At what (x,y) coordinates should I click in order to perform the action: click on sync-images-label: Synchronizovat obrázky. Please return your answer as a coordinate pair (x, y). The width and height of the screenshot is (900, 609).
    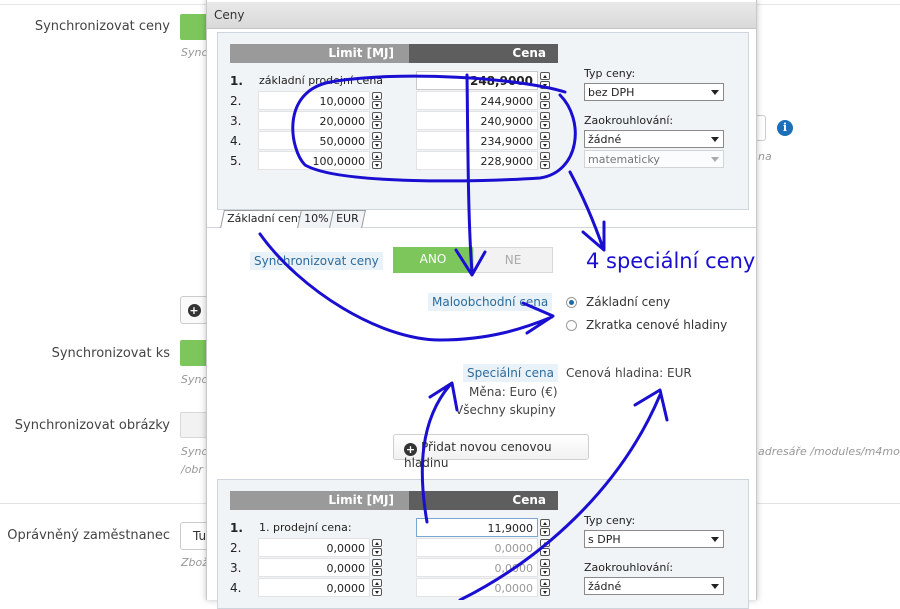
    Looking at the image, I should click on (92, 425).